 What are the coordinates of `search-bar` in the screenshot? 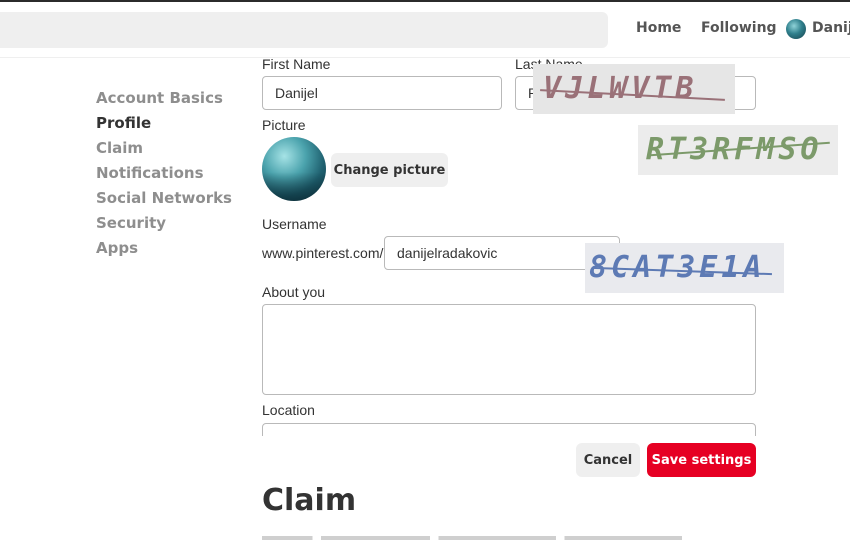 It's located at (304, 30).